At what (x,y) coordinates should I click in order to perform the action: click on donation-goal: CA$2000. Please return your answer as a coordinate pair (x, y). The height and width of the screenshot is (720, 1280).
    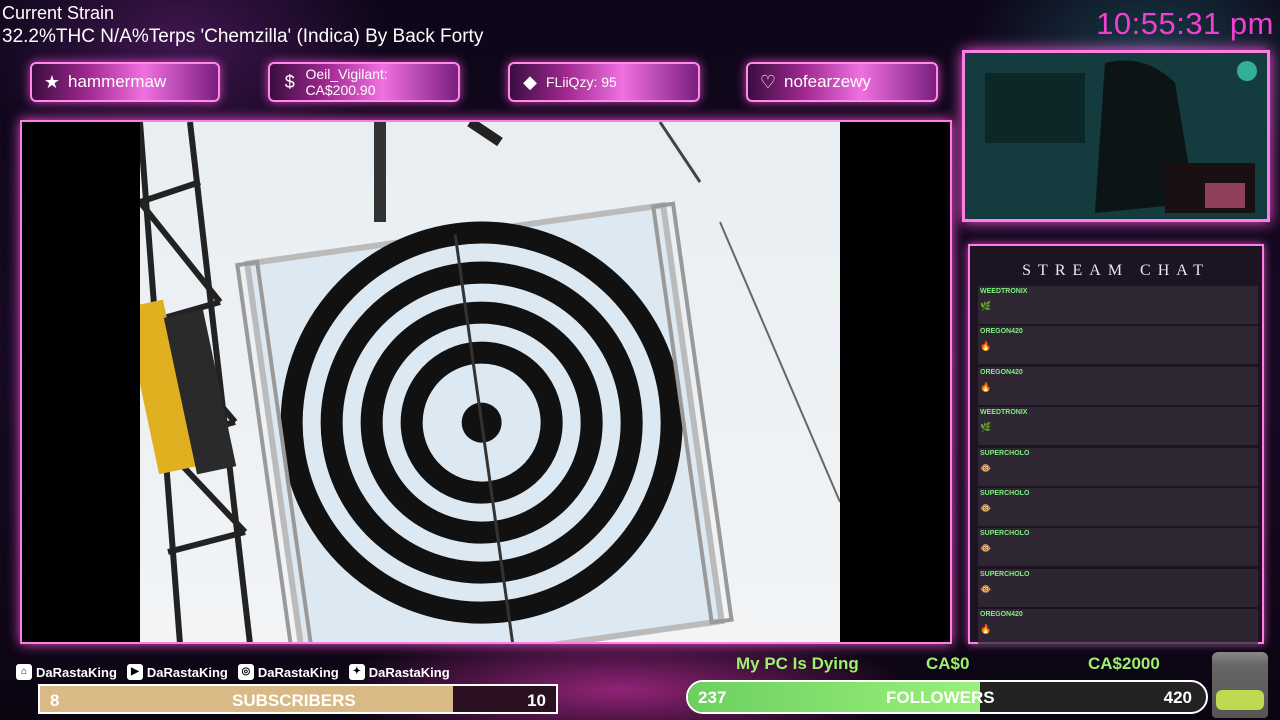
    Looking at the image, I should click on (1124, 663).